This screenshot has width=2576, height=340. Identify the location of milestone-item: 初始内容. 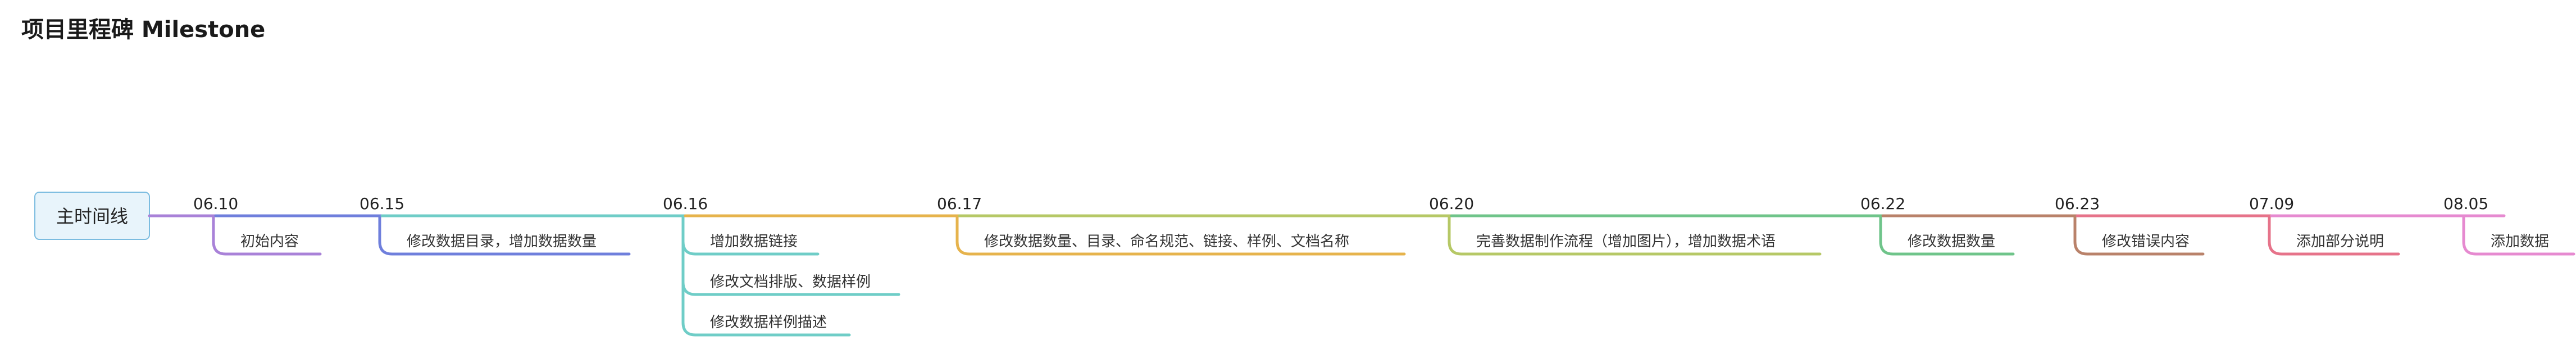
(269, 241).